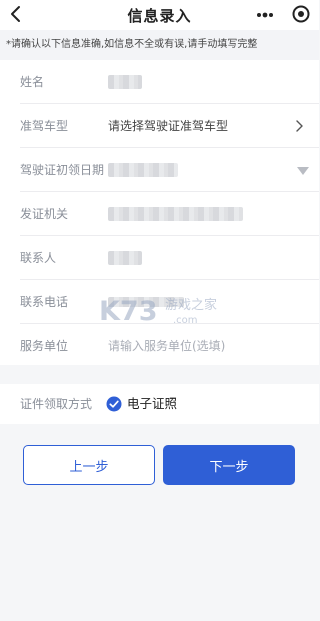 The height and width of the screenshot is (621, 320). I want to click on pickup-method-section: 证件领取方式 电子证照, so click(159, 404).